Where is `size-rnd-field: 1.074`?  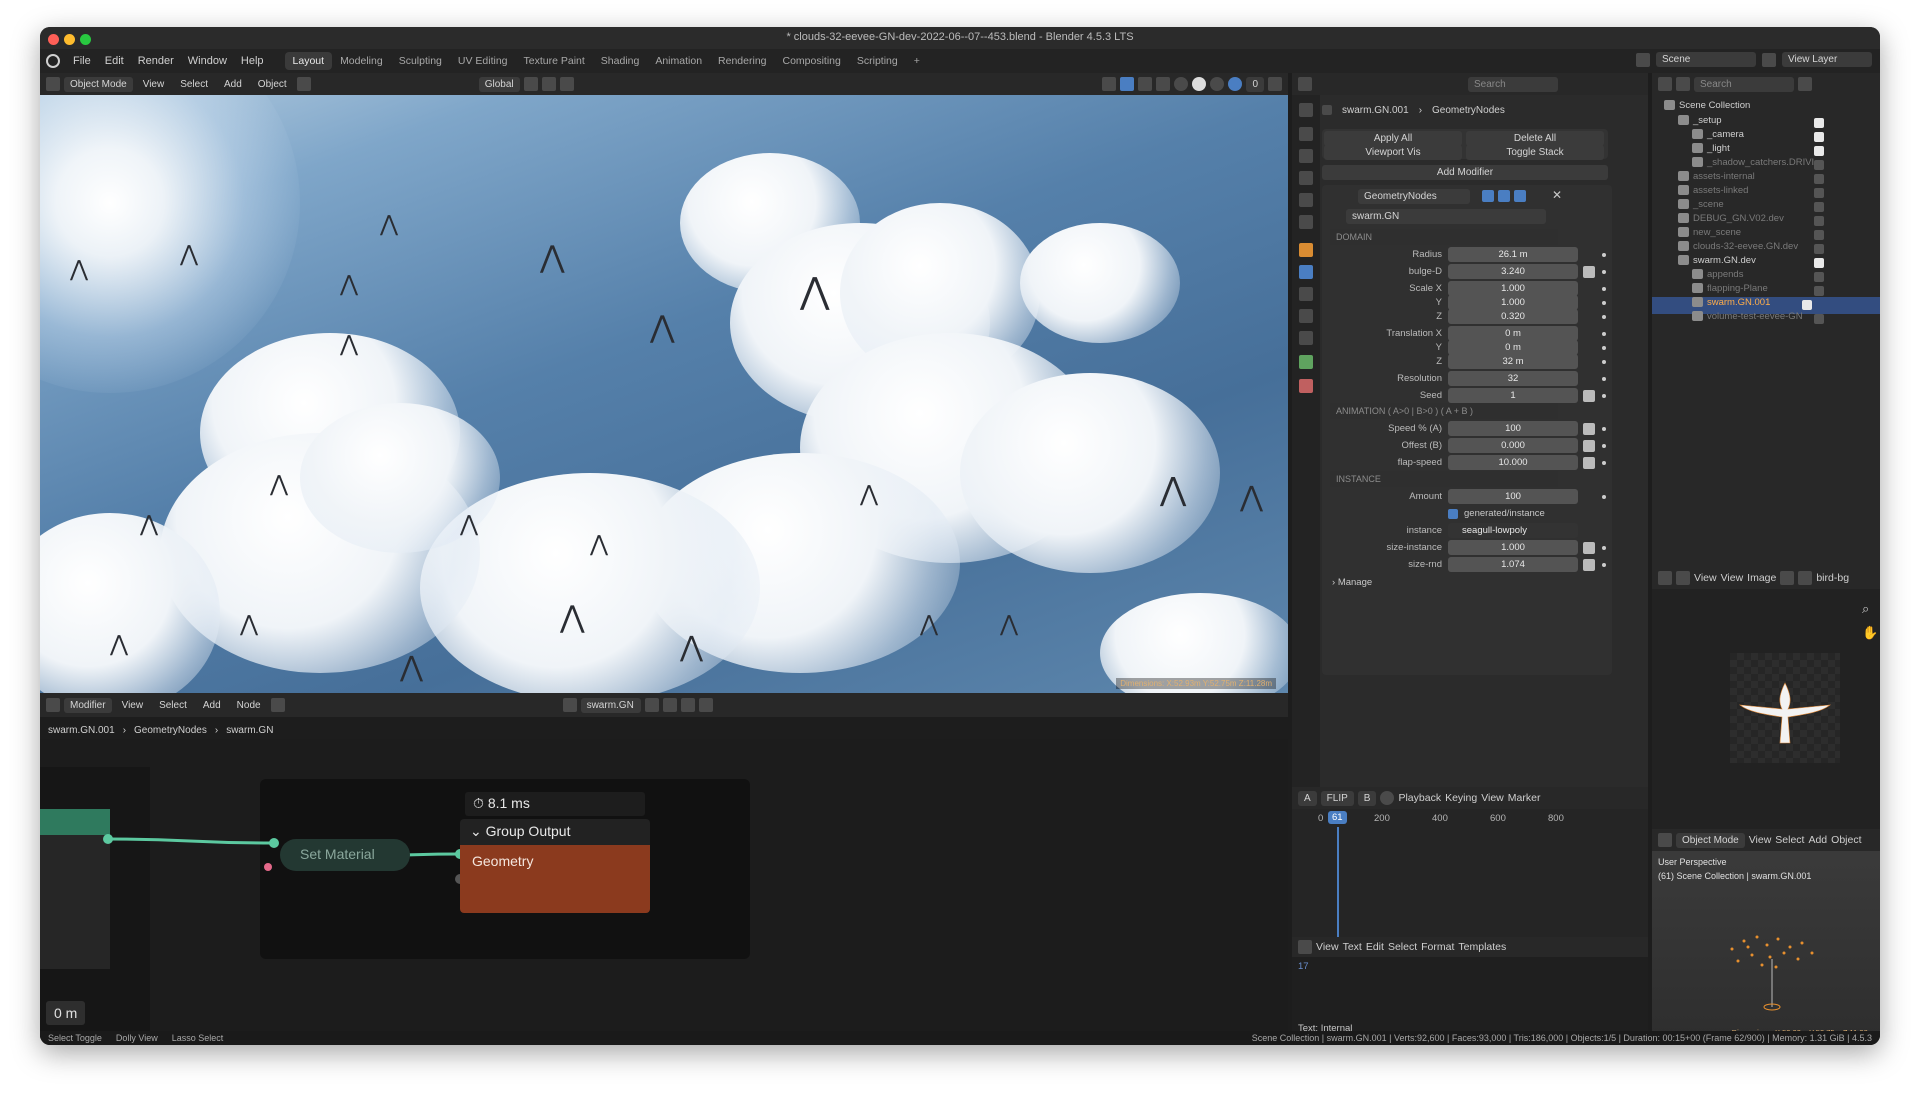
size-rnd-field: 1.074 is located at coordinates (1513, 564).